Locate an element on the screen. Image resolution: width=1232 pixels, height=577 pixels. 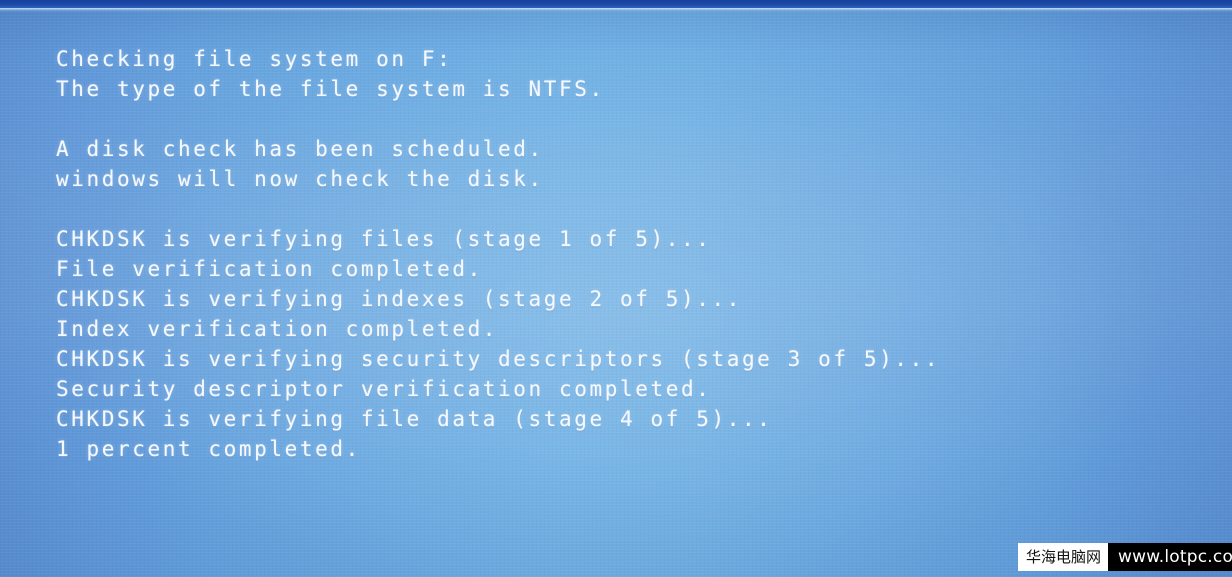
console-line: 1 percent completed. is located at coordinates (208, 449).